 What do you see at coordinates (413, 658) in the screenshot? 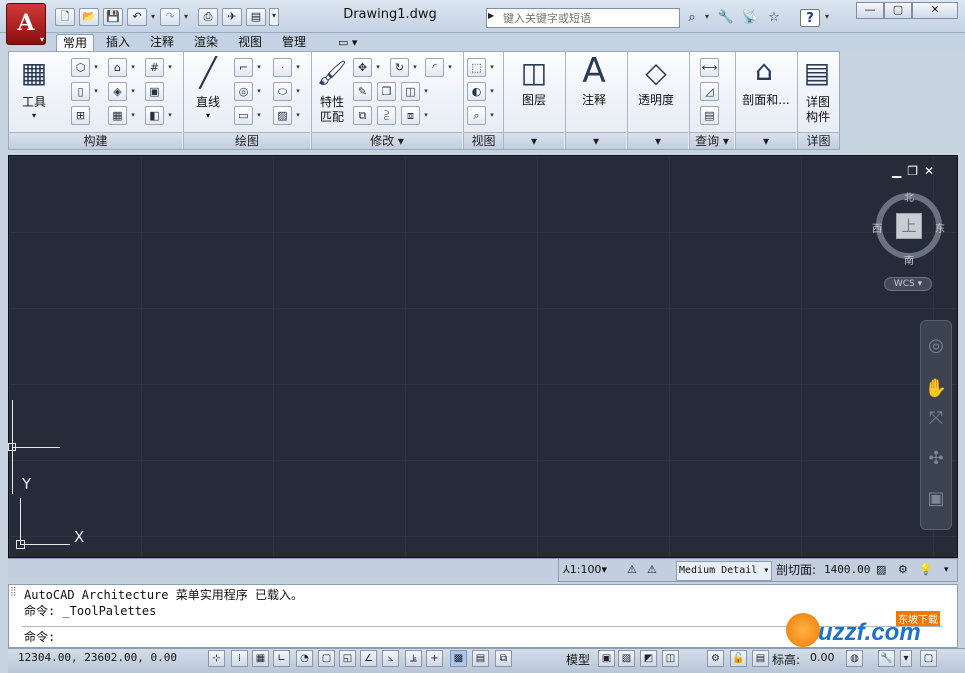
I see `dynamic-input-icon: ⫡` at bounding box center [413, 658].